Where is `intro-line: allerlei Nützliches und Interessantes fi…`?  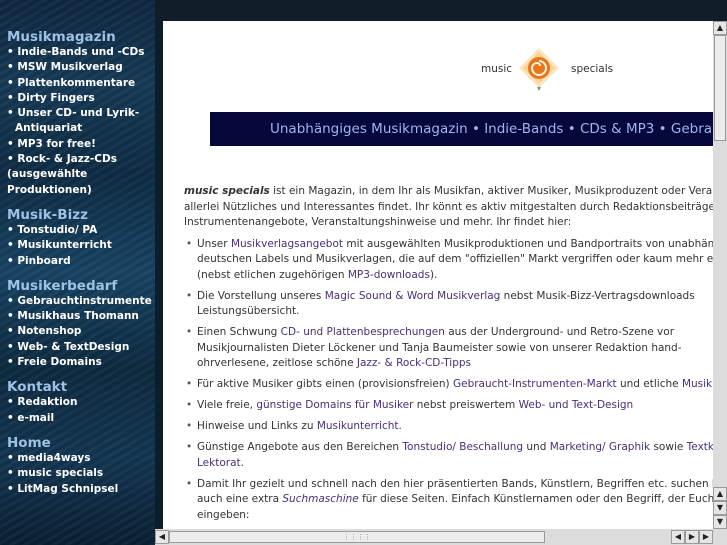 intro-line: allerlei Nützliches und Interessantes fi… is located at coordinates (448, 206).